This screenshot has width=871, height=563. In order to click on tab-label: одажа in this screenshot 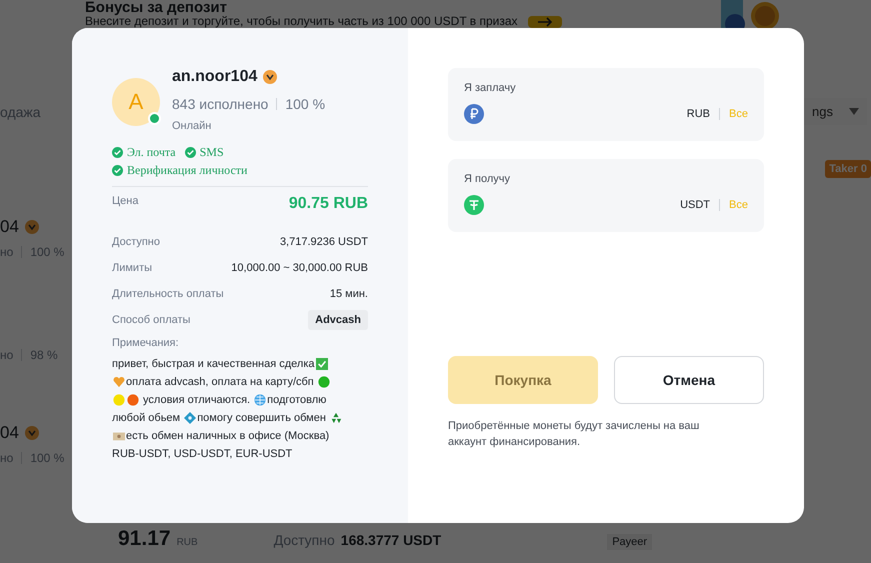, I will do `click(20, 112)`.